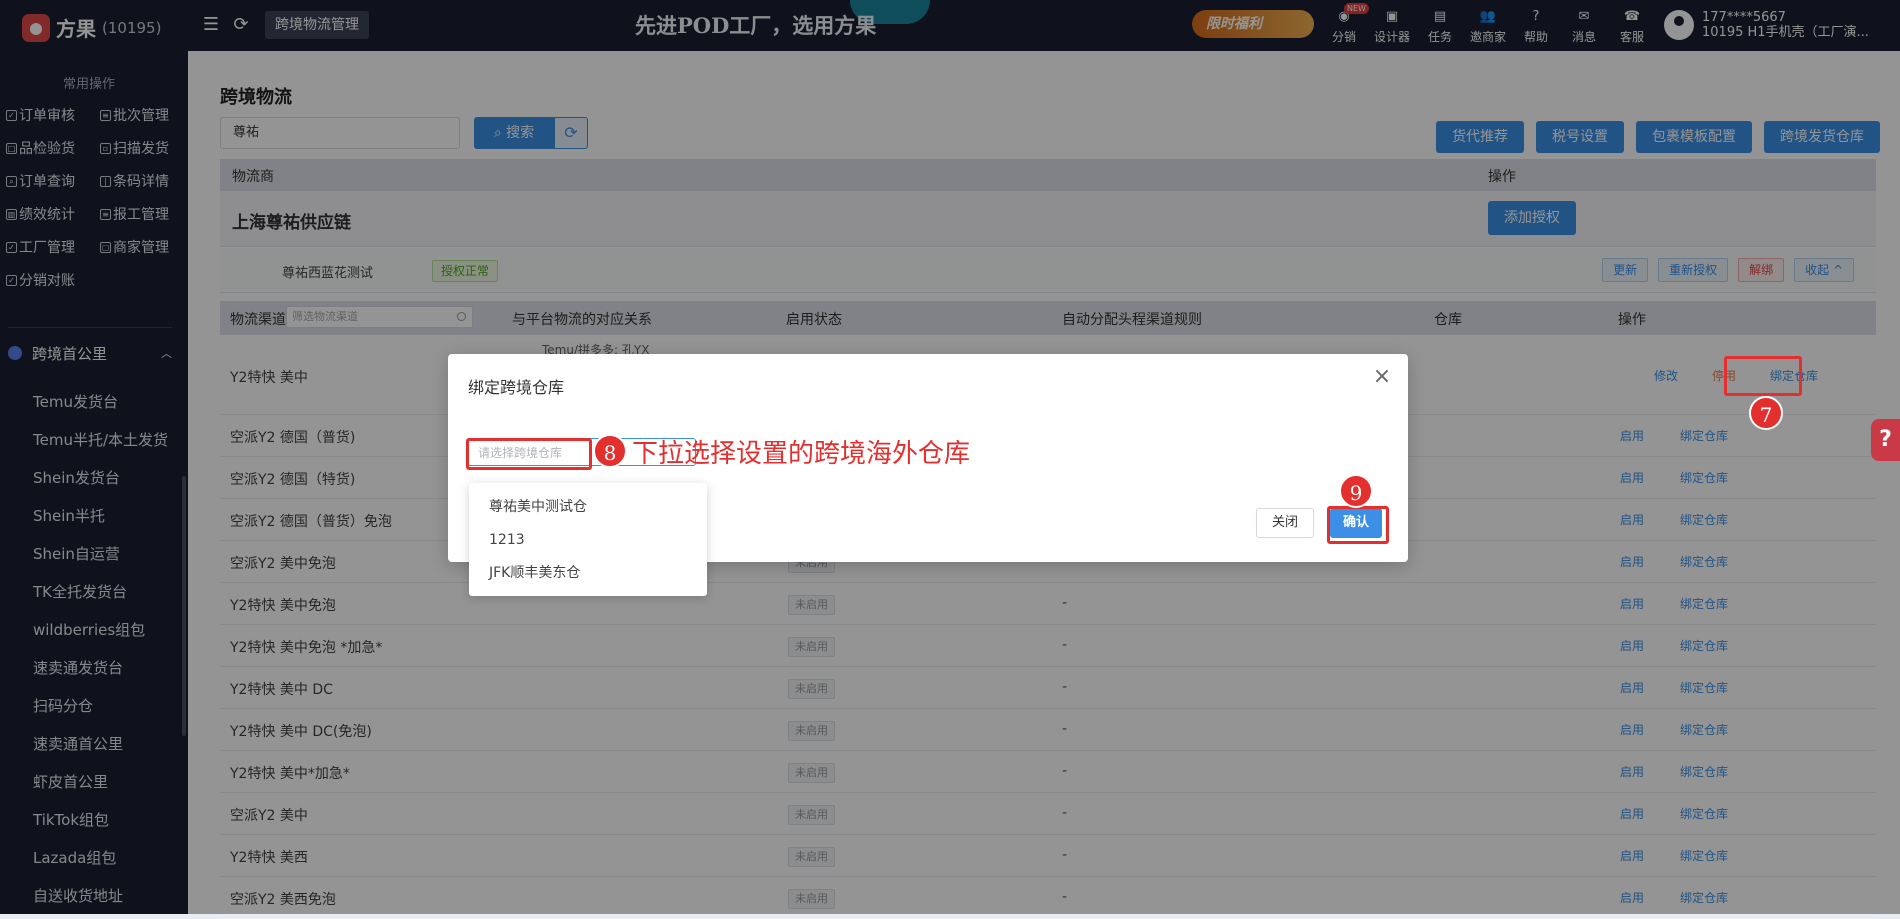 Image resolution: width=1900 pixels, height=919 pixels. What do you see at coordinates (1285, 523) in the screenshot?
I see `close-button: 关闭` at bounding box center [1285, 523].